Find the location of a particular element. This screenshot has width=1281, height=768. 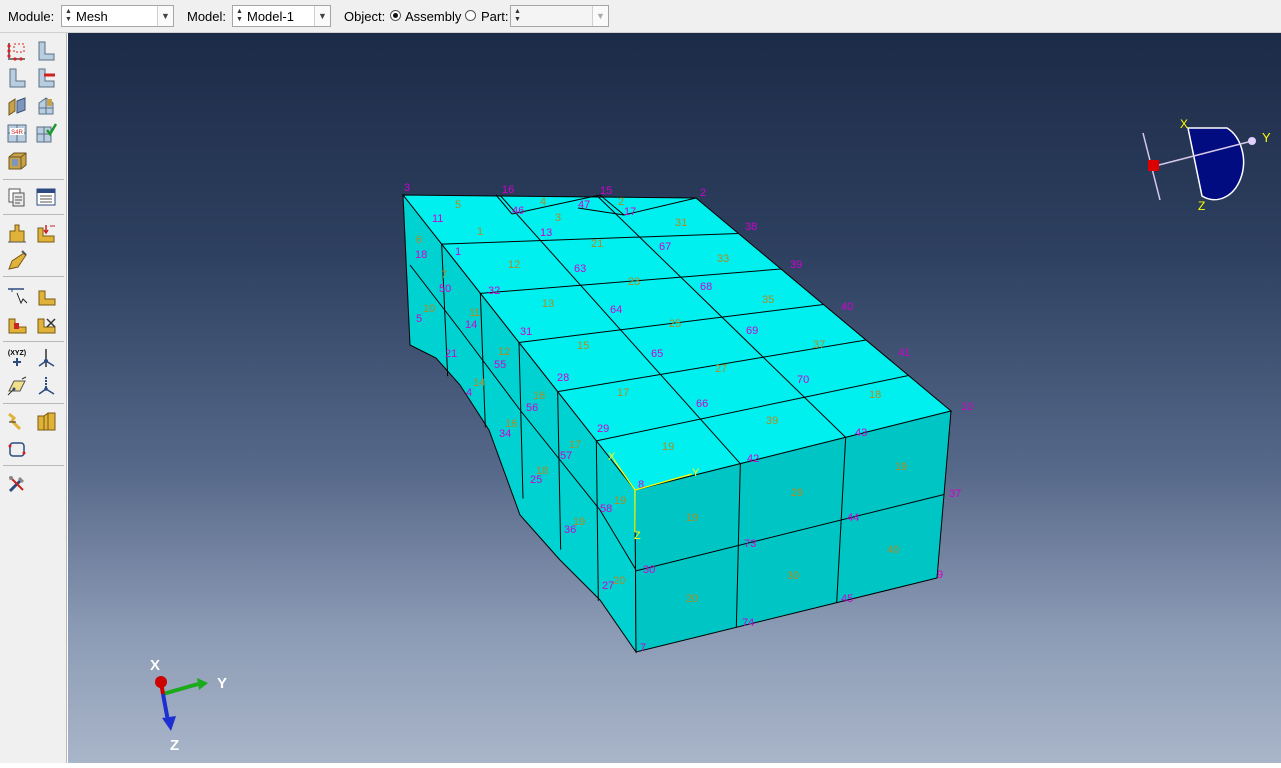

compass-x-handle-icon is located at coordinates (1153, 165).